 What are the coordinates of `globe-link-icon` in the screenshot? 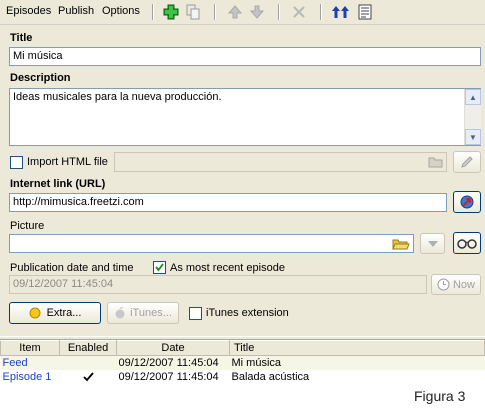 It's located at (467, 202).